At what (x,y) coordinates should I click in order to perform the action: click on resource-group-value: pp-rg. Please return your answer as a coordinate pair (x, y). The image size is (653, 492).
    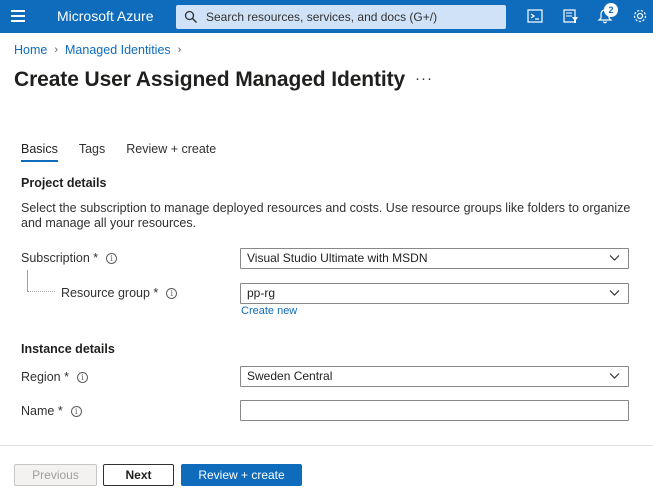
    Looking at the image, I should click on (261, 293).